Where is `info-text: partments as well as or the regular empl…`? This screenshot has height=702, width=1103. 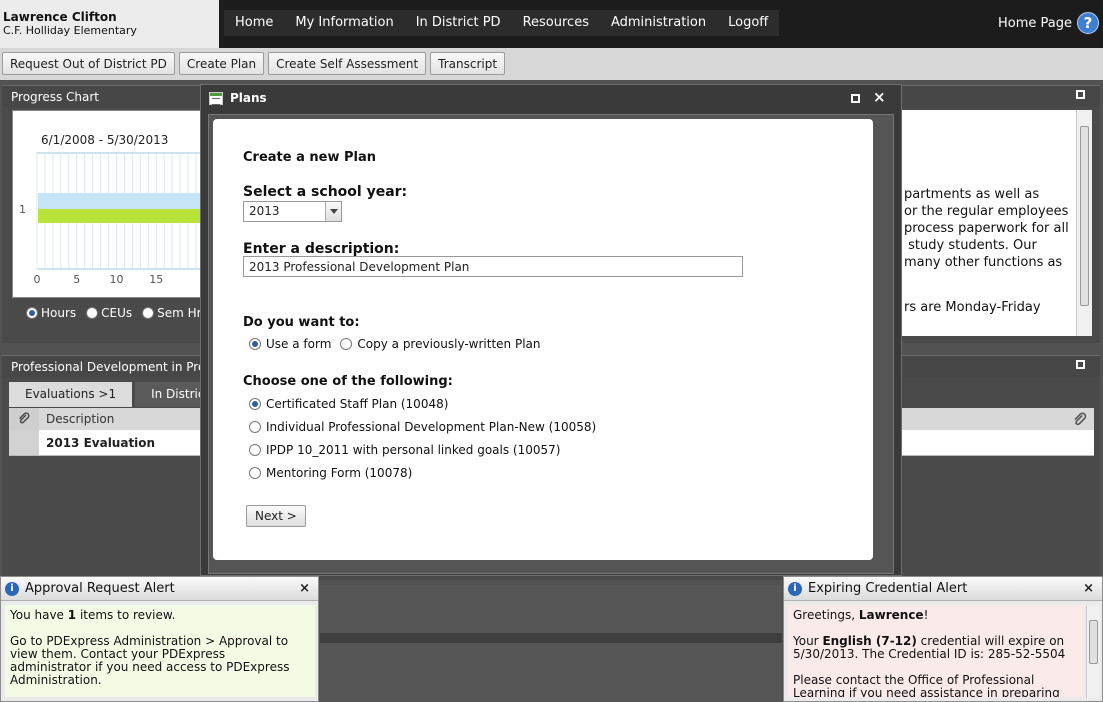
info-text: partments as well as or the regular empl… is located at coordinates (986, 228).